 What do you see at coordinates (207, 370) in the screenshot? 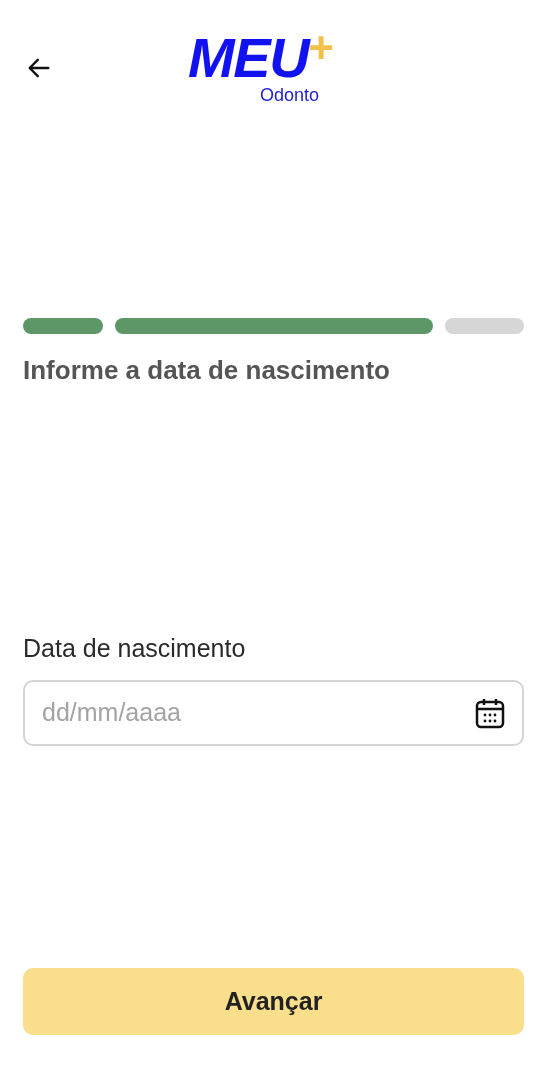
I see `step-heading: Informe a data de nascimento` at bounding box center [207, 370].